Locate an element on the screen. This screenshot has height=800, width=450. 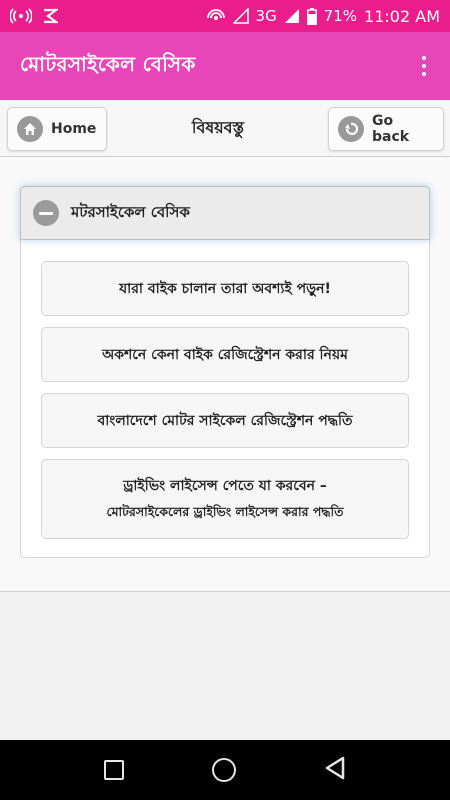
signal-icon is located at coordinates (240, 16).